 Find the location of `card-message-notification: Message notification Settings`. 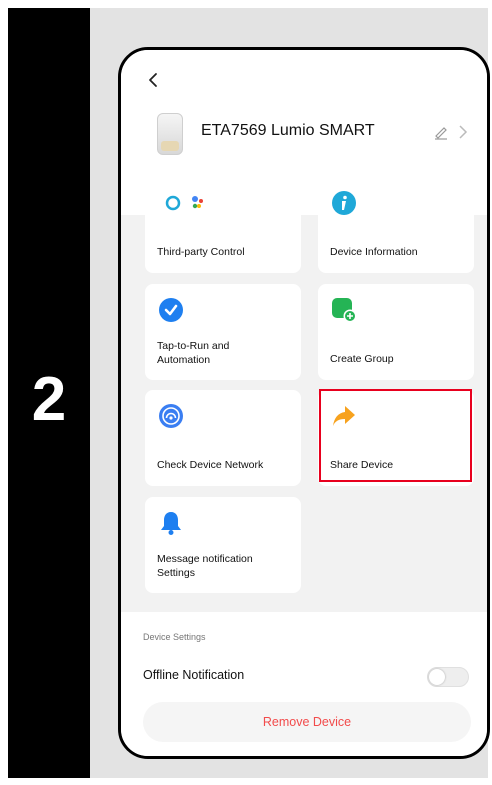

card-message-notification: Message notification Settings is located at coordinates (223, 545).